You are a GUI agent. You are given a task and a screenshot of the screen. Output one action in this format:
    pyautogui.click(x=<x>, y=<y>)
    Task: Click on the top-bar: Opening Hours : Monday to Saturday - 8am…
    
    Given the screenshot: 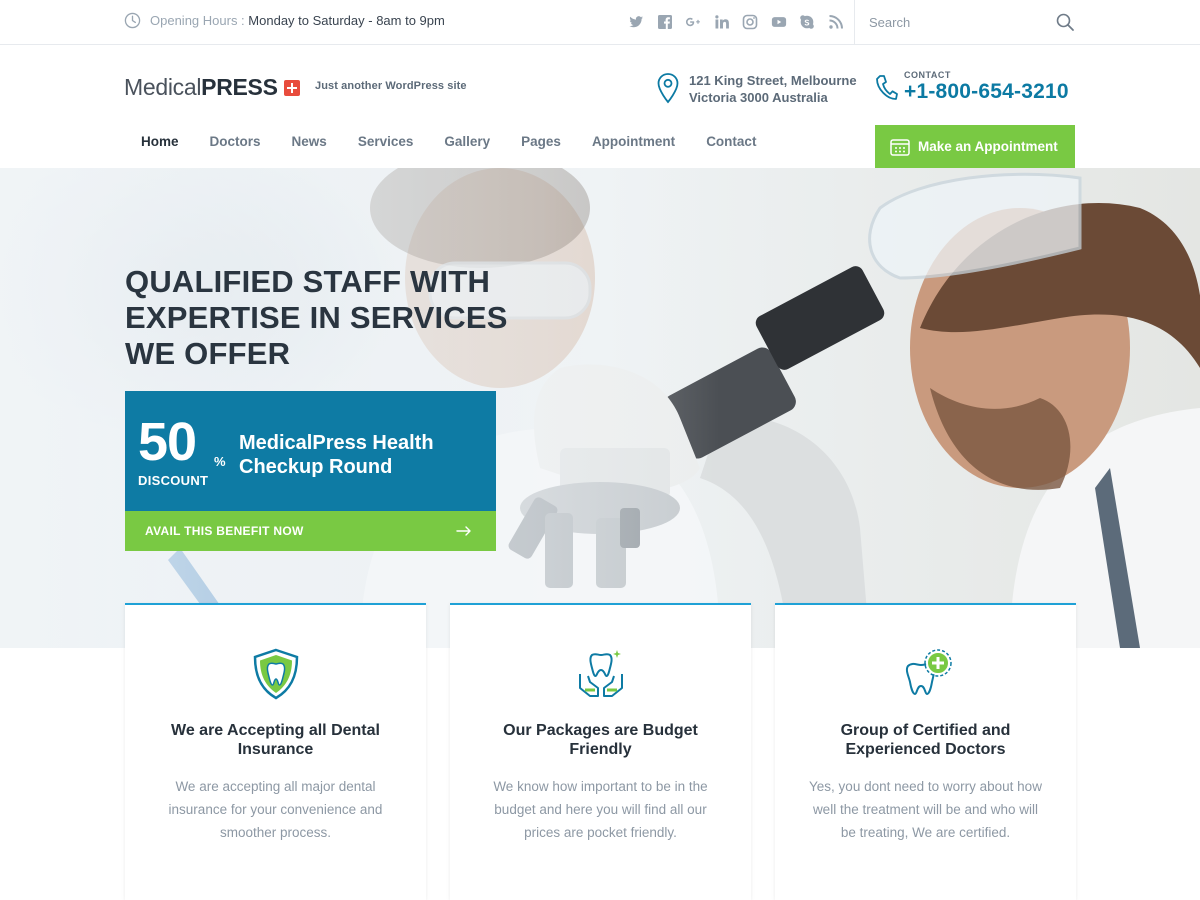 What is the action you would take?
    pyautogui.click(x=600, y=22)
    